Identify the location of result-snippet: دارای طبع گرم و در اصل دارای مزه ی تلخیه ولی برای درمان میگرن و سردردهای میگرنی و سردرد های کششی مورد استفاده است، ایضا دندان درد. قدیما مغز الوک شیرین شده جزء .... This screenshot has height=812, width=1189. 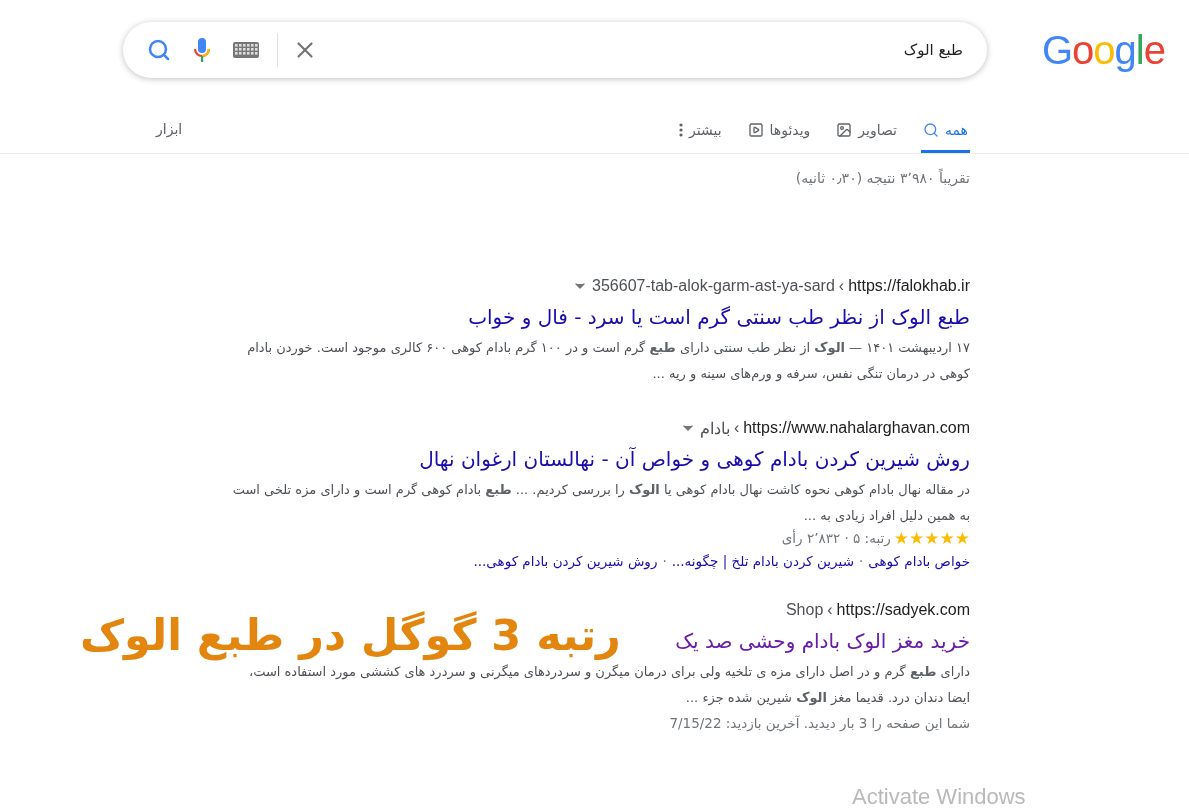
(608, 685).